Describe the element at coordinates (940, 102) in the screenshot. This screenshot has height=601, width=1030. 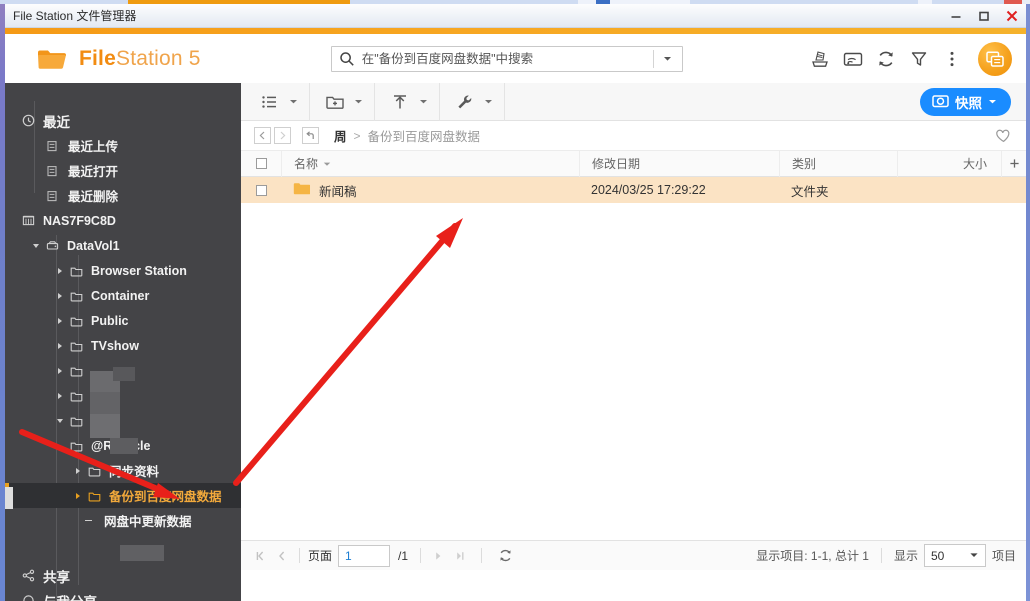
I see `camera-icon` at that location.